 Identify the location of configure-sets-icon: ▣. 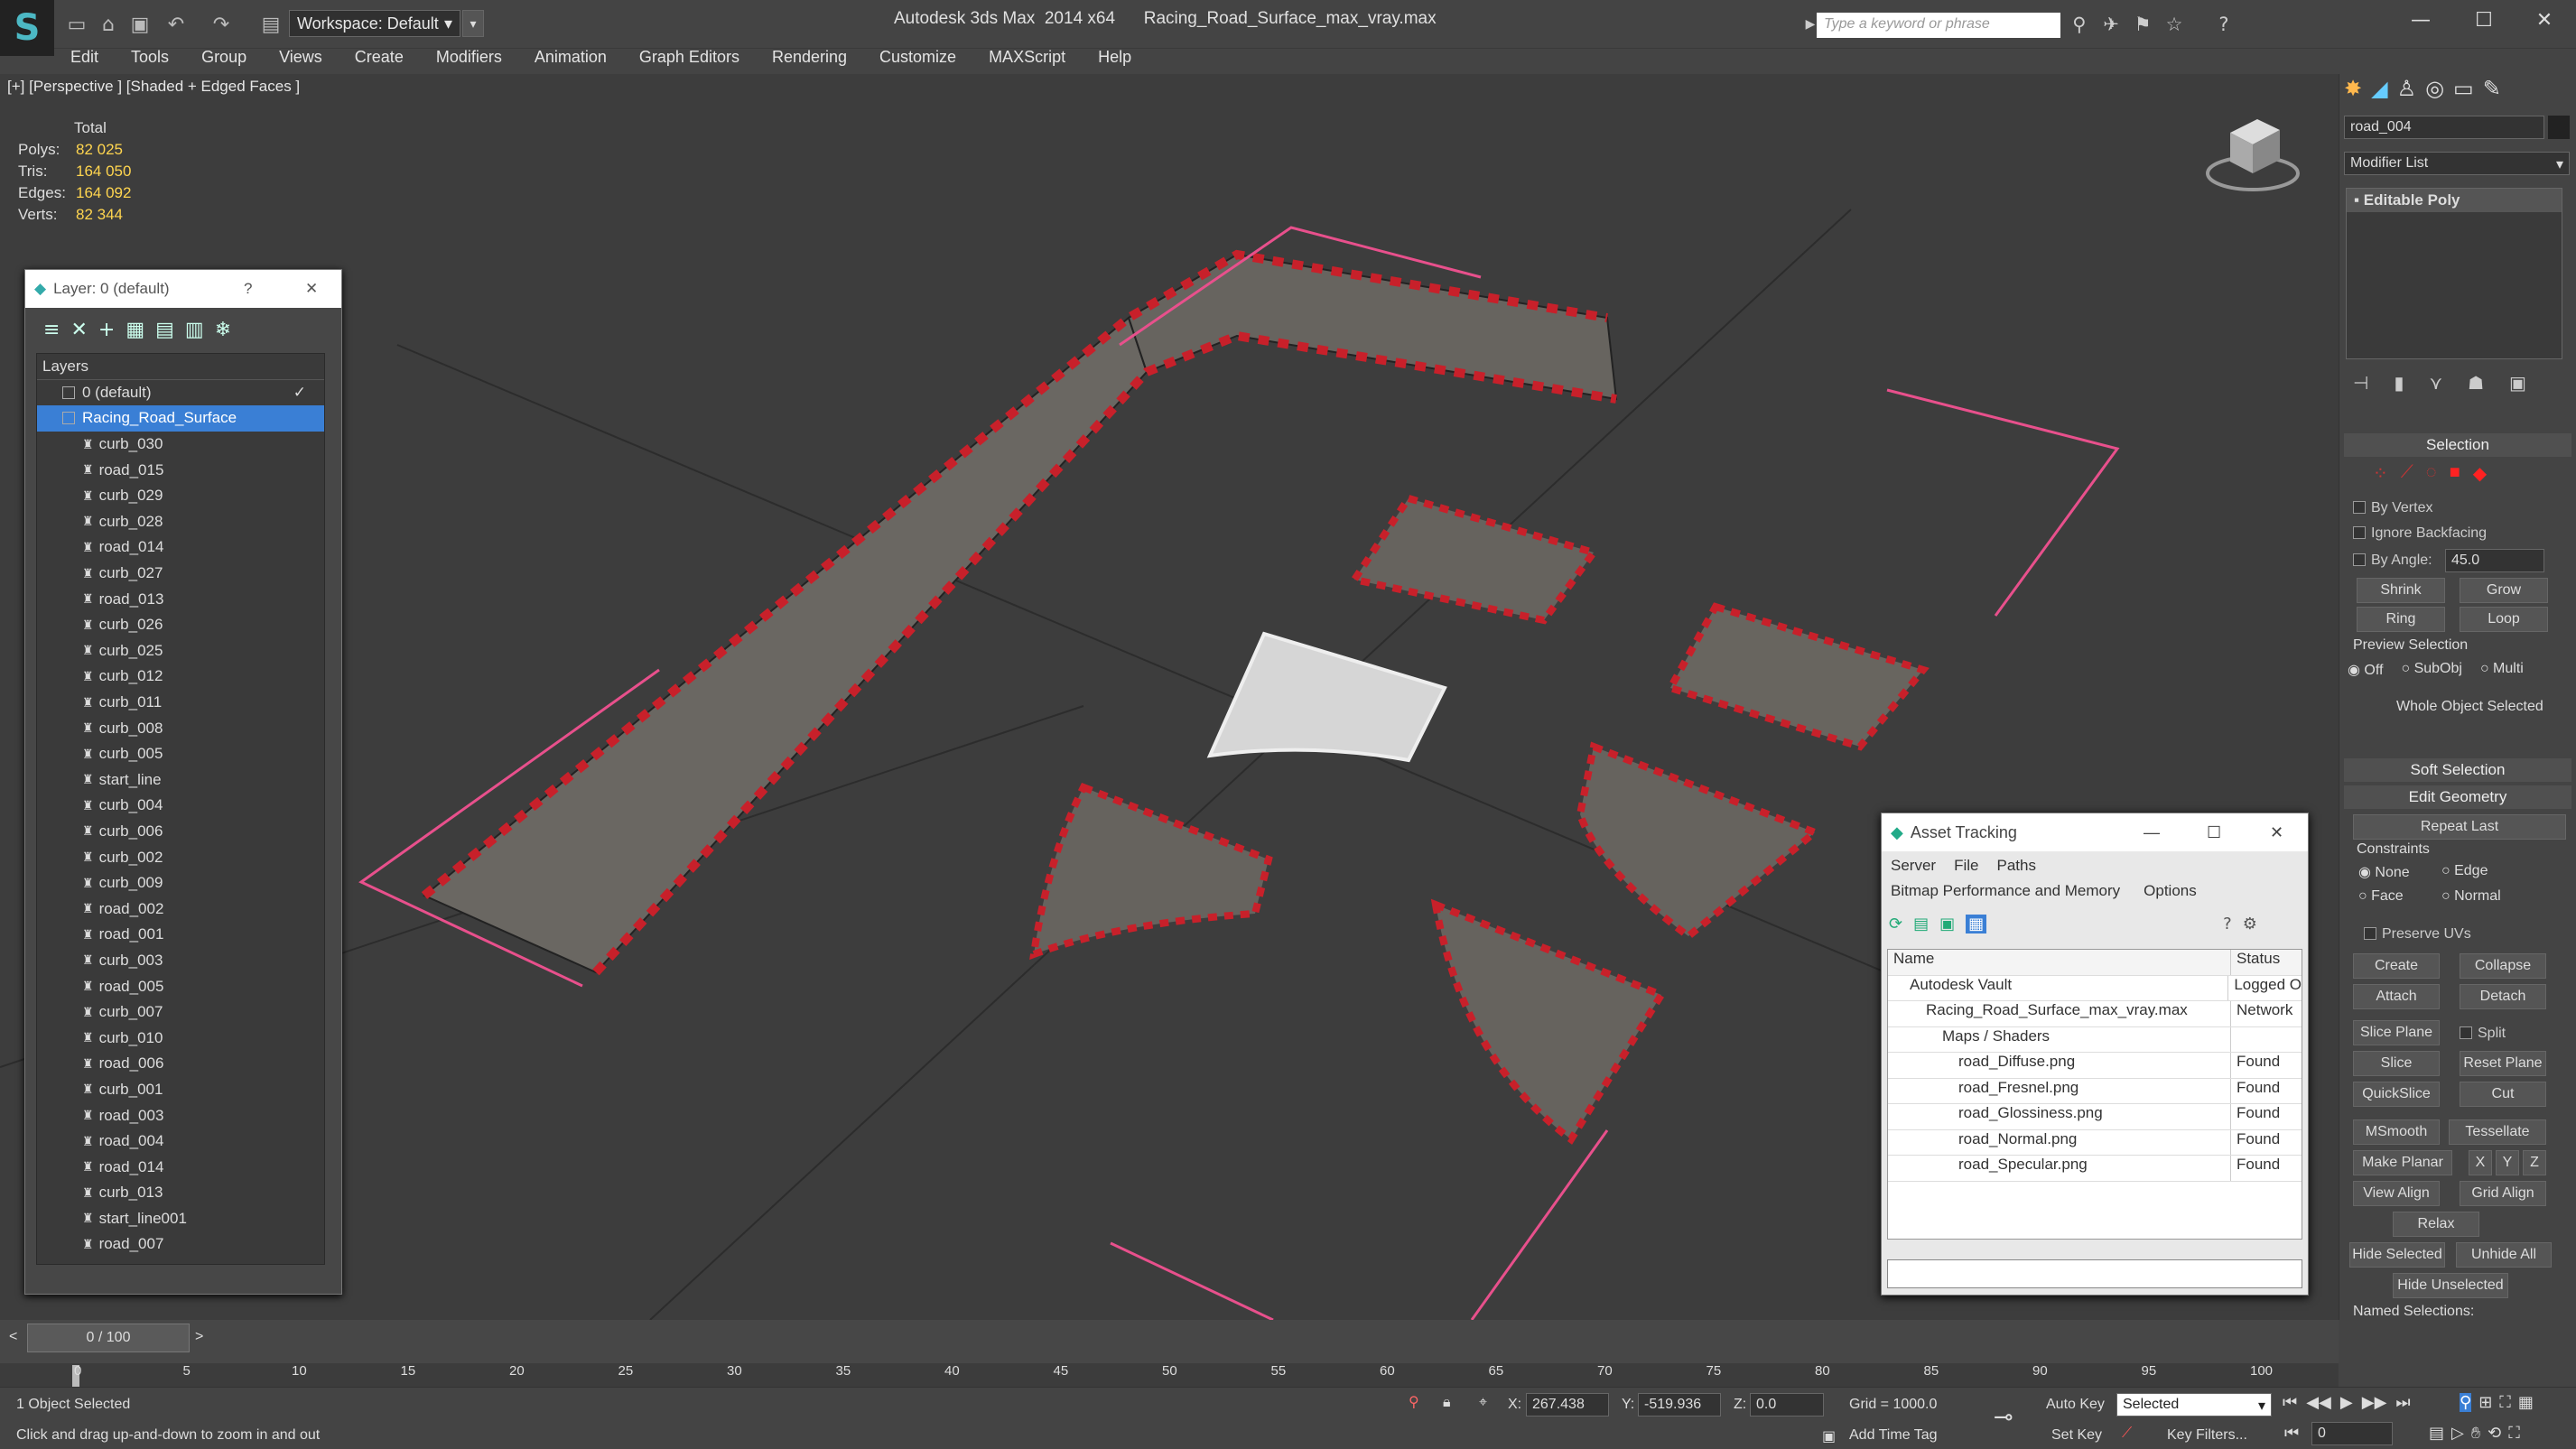
(2517, 383).